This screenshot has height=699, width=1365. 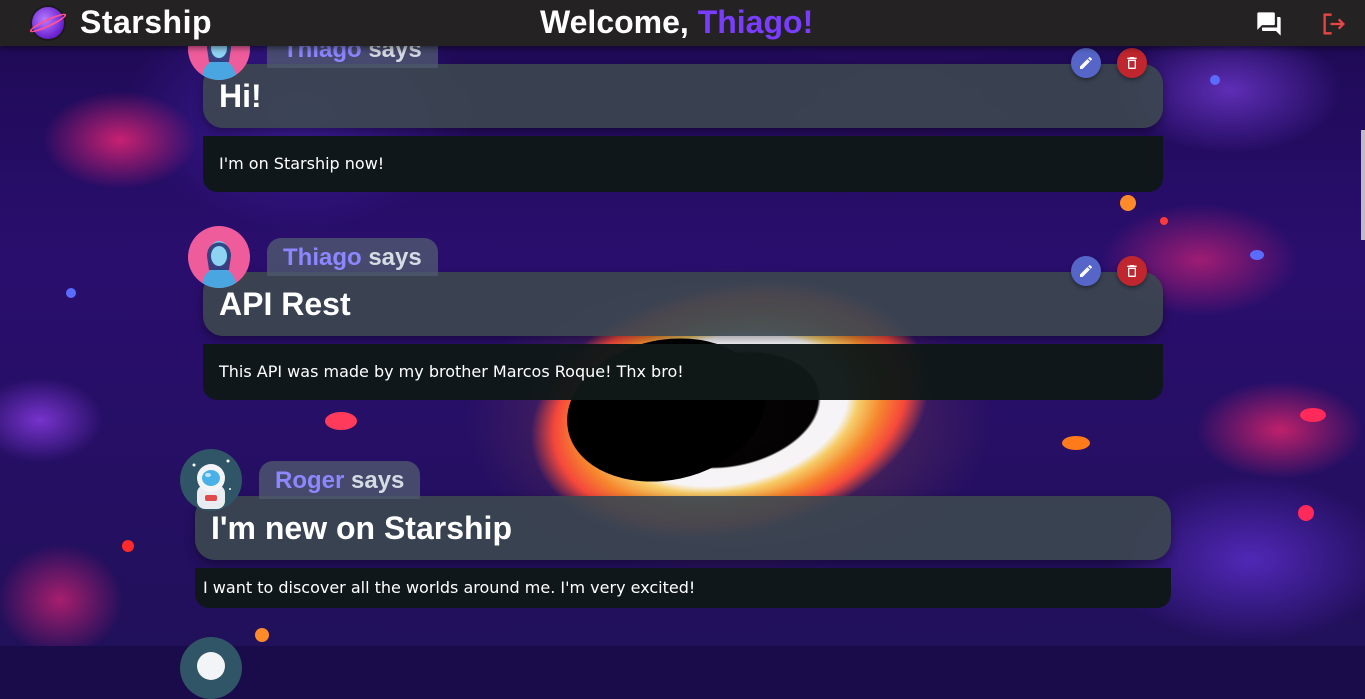 I want to click on top-navbar: Starship Welcome, Thiago!, so click(x=682, y=23).